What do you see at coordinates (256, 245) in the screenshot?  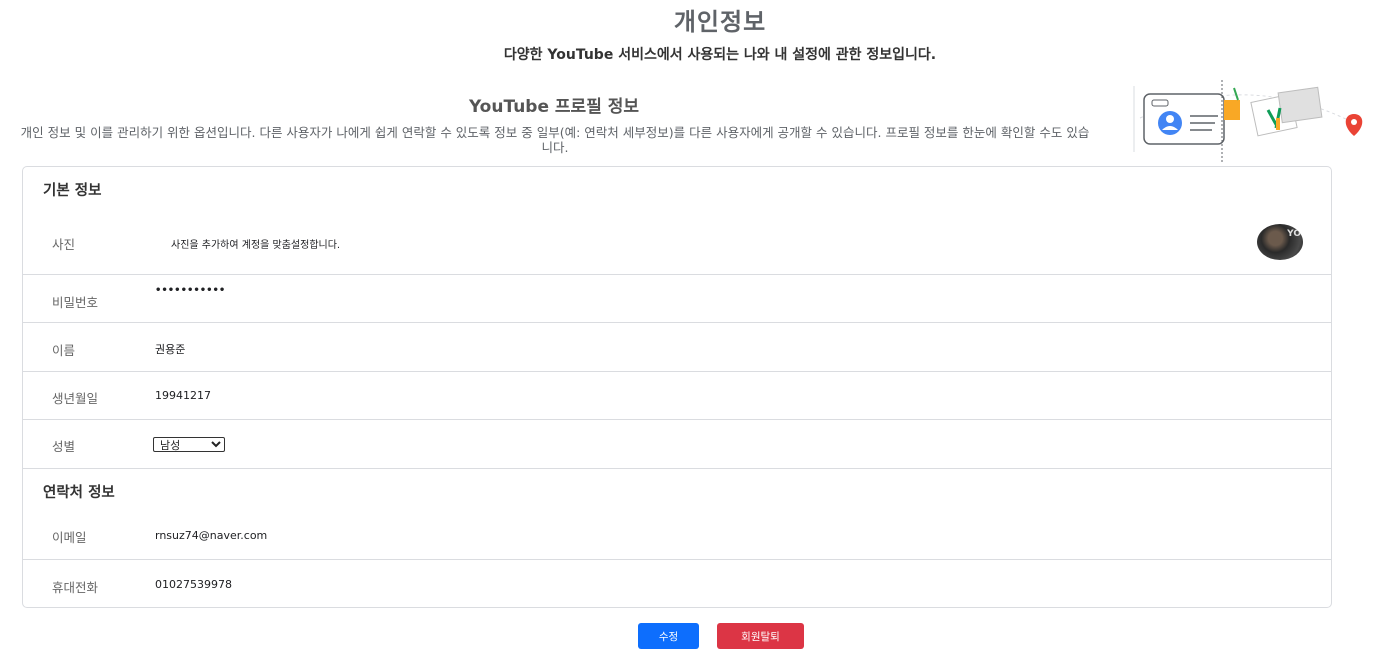 I see `photo-hint: 사진을 추가하여 계정을 맞춤설정합니다.` at bounding box center [256, 245].